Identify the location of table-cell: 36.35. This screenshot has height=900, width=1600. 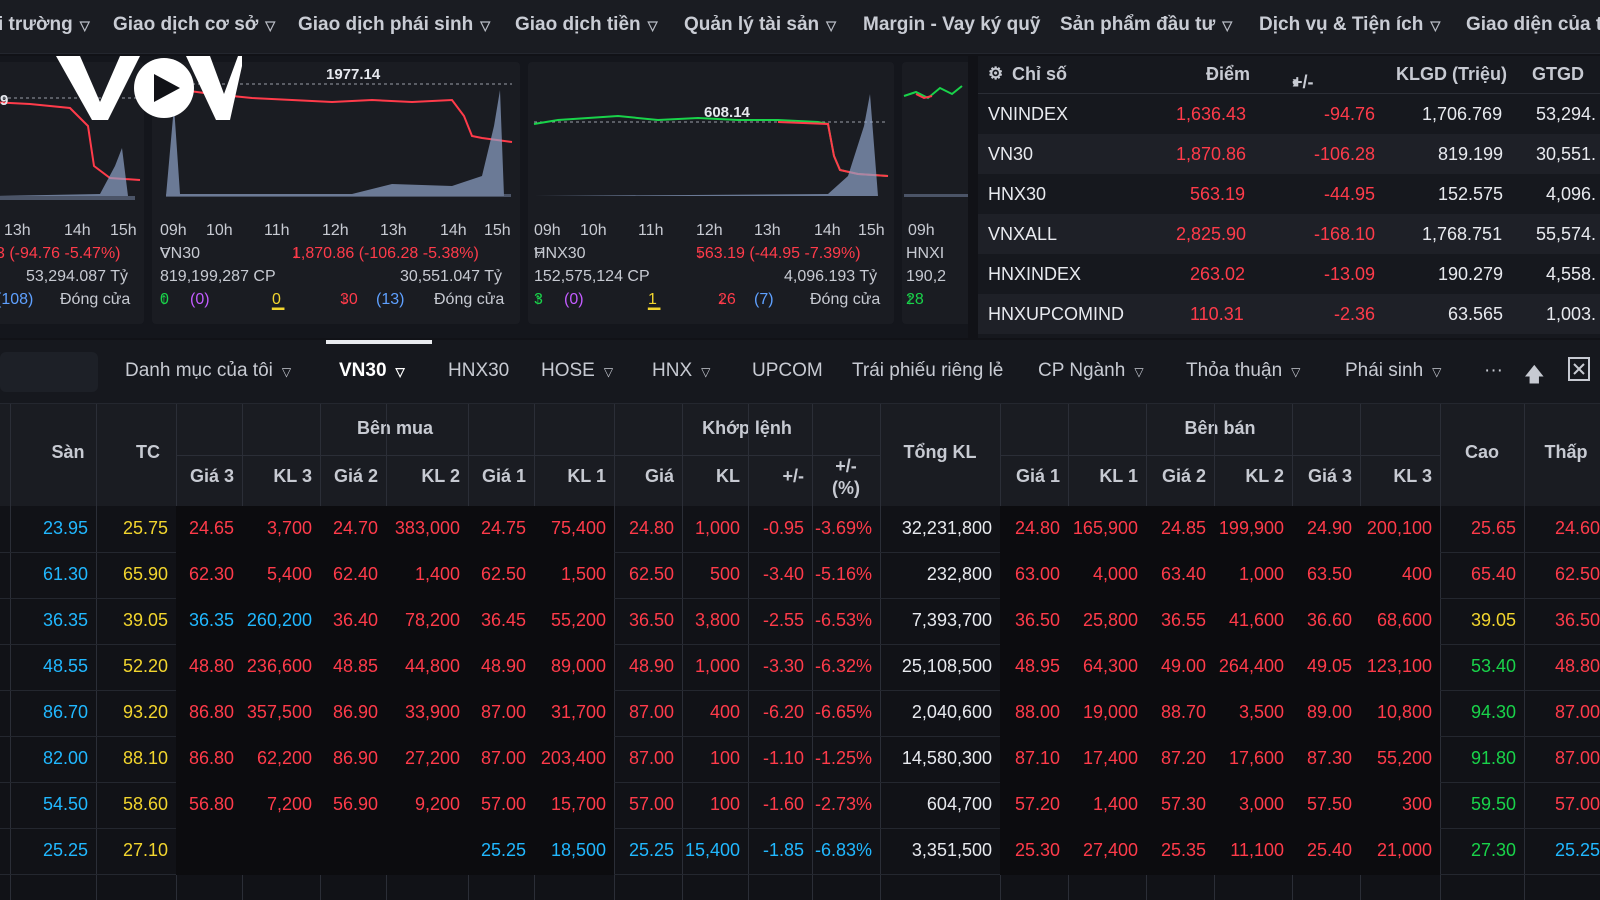
(65, 620).